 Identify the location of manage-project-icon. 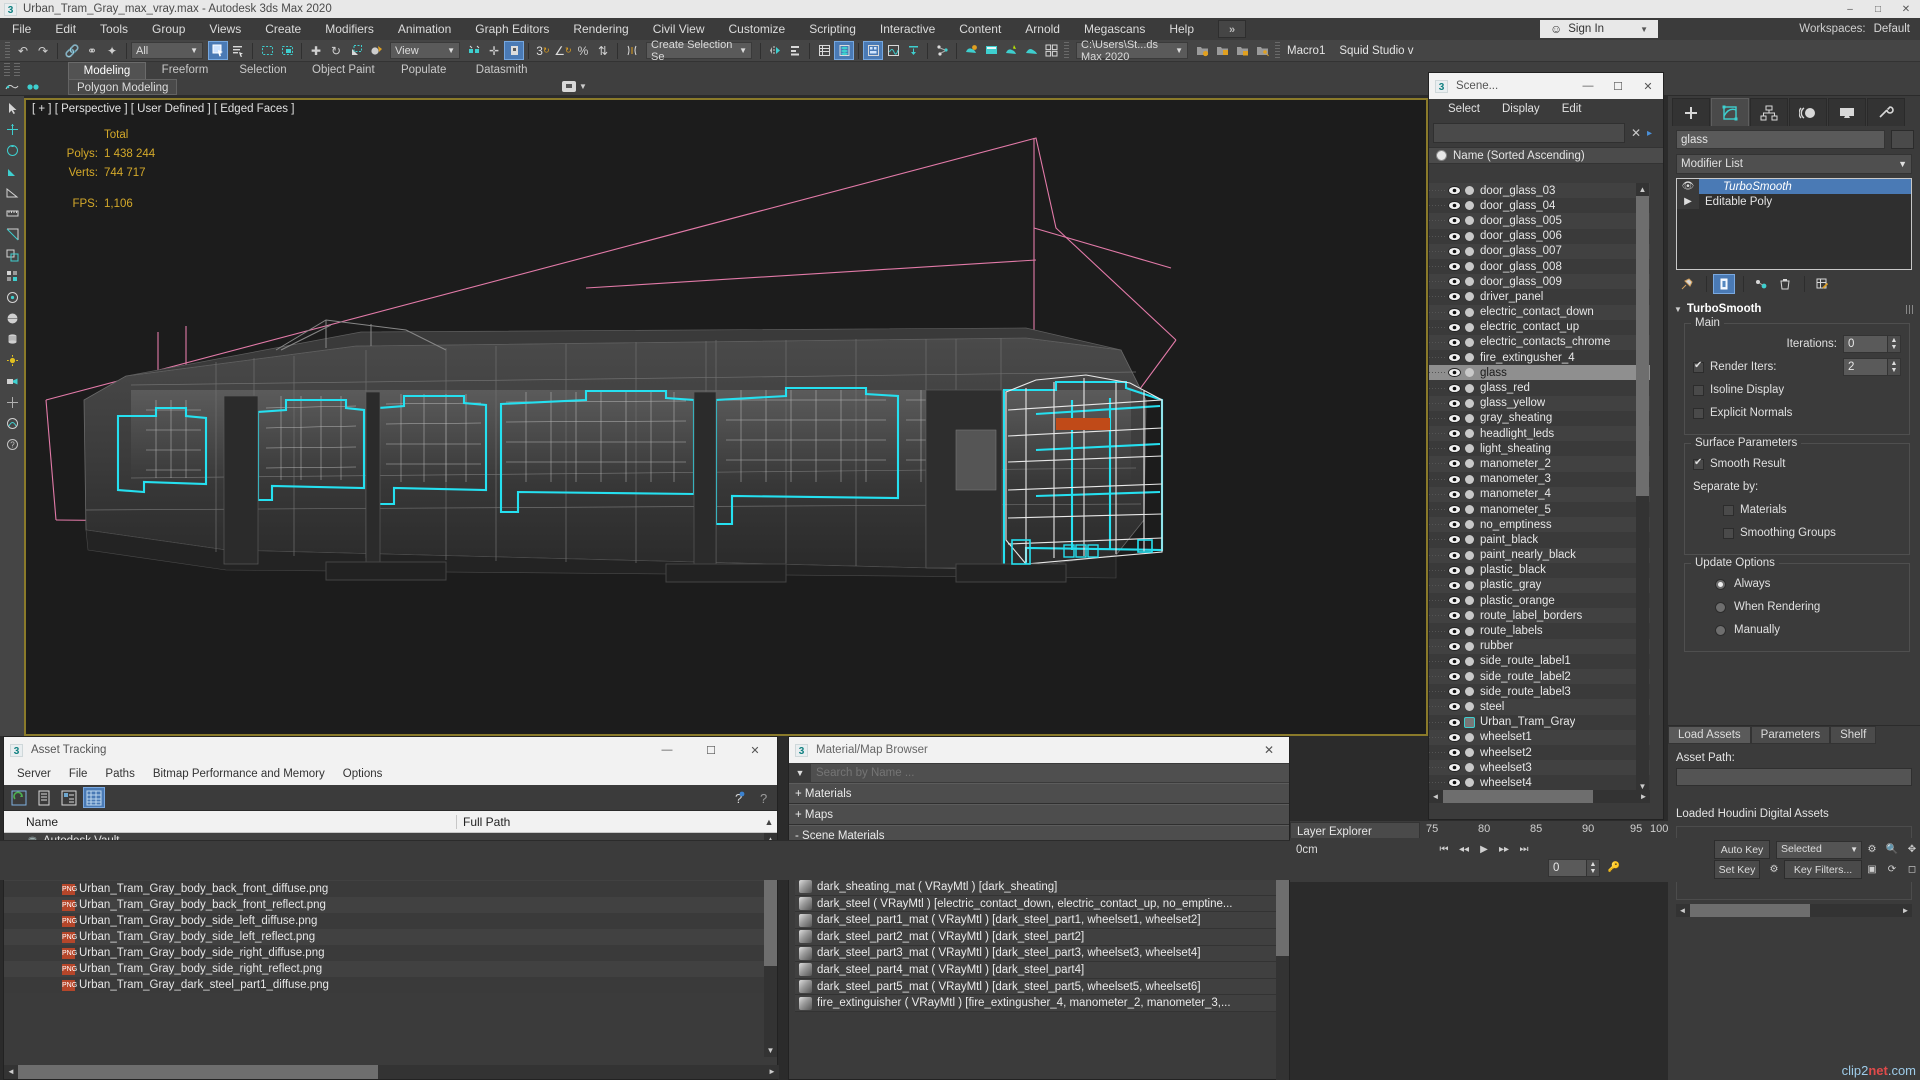
(1262, 50).